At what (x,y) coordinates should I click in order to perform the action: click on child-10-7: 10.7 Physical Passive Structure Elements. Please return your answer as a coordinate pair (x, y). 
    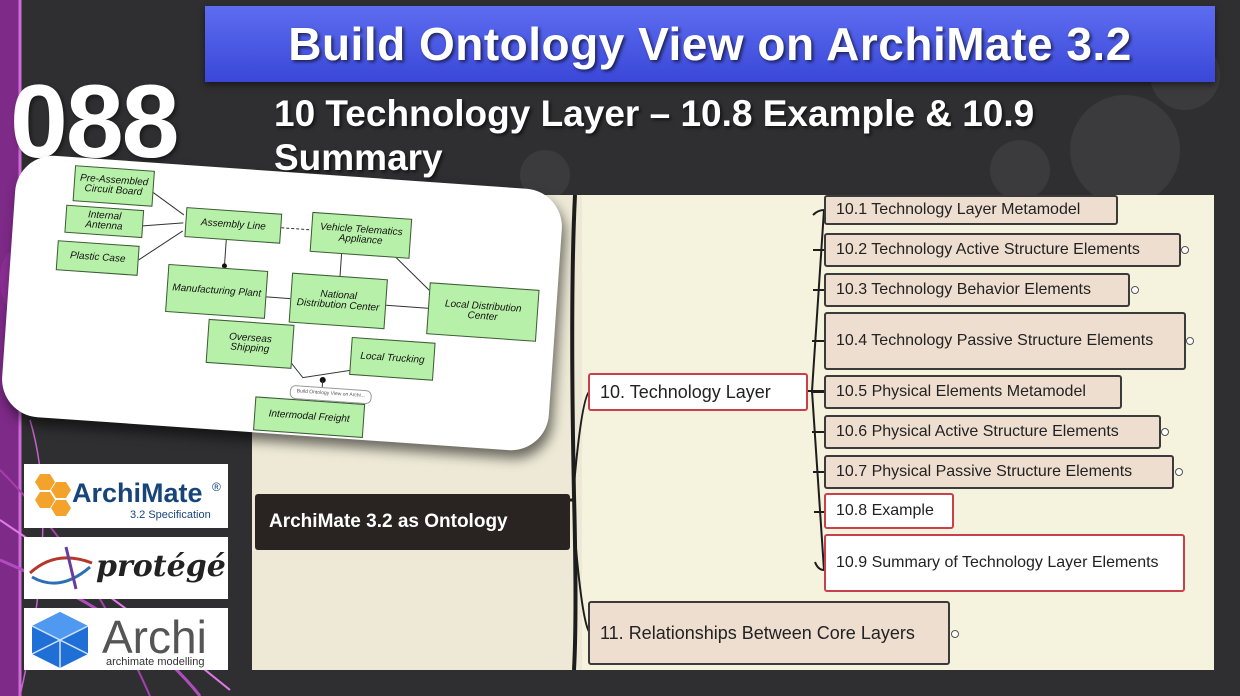
    Looking at the image, I should click on (999, 472).